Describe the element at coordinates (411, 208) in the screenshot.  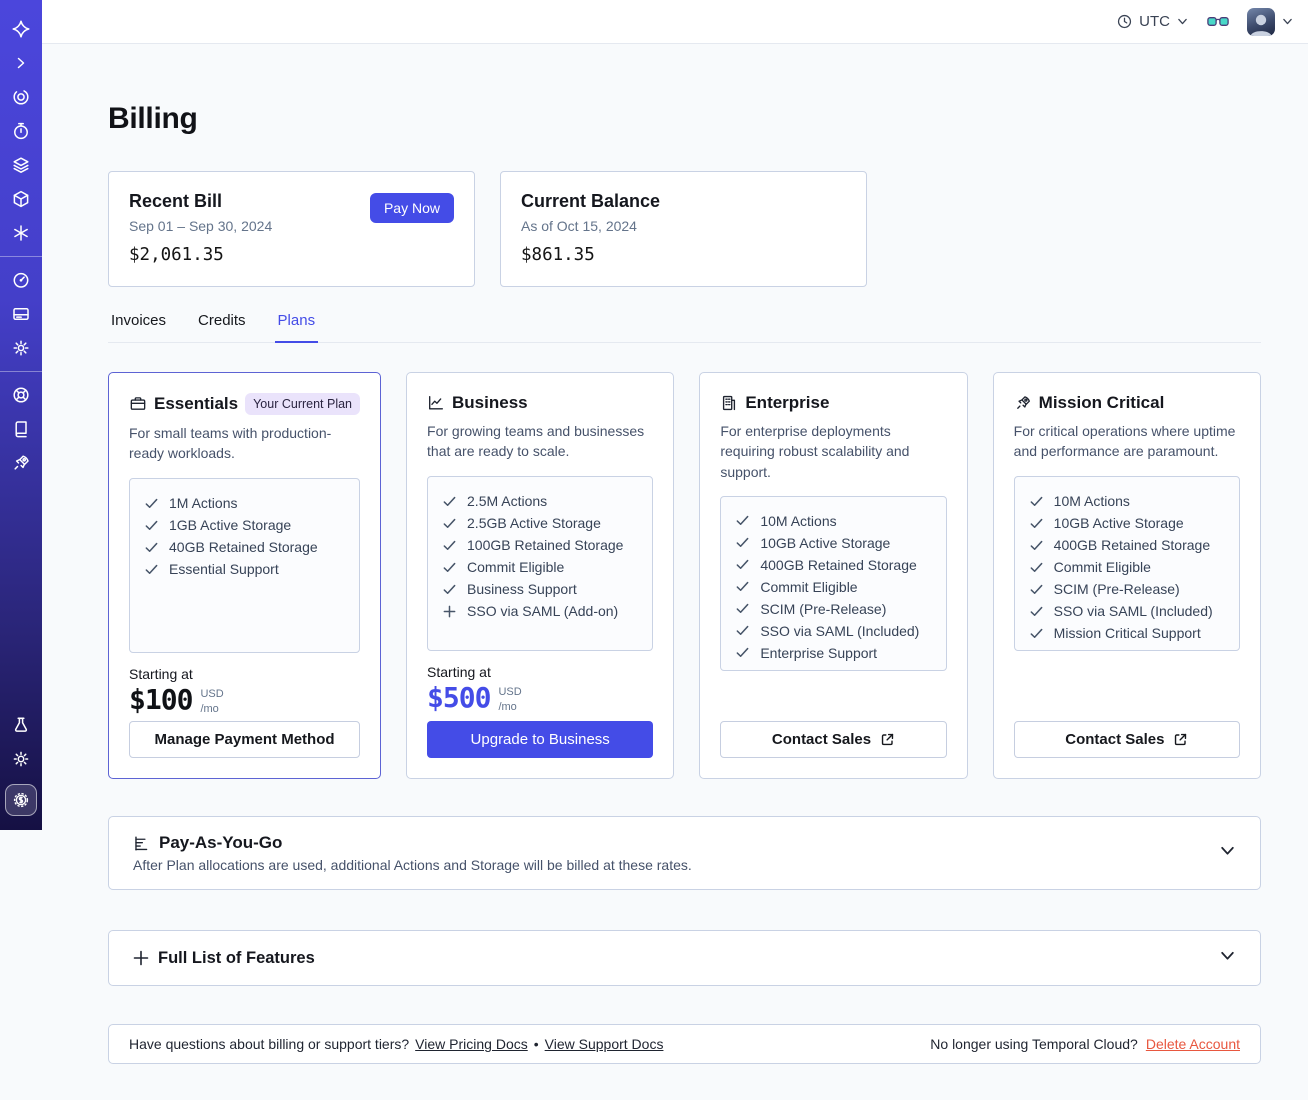
I see `pay-now-button: Pay Now` at that location.